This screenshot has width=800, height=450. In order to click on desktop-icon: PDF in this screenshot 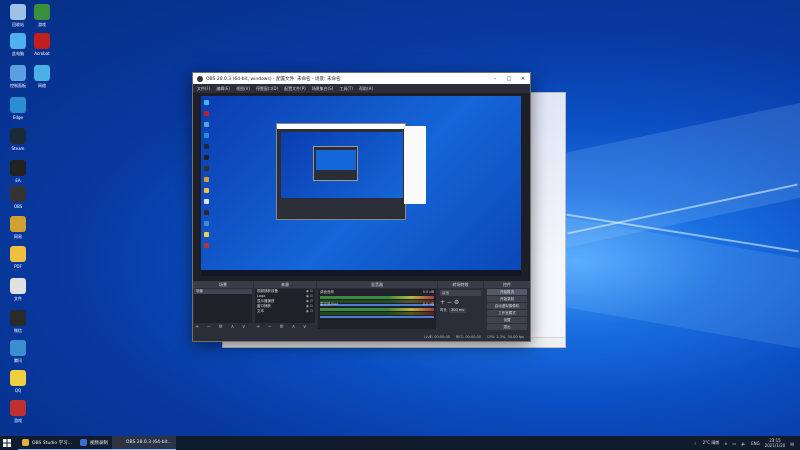, I will do `click(18, 257)`.